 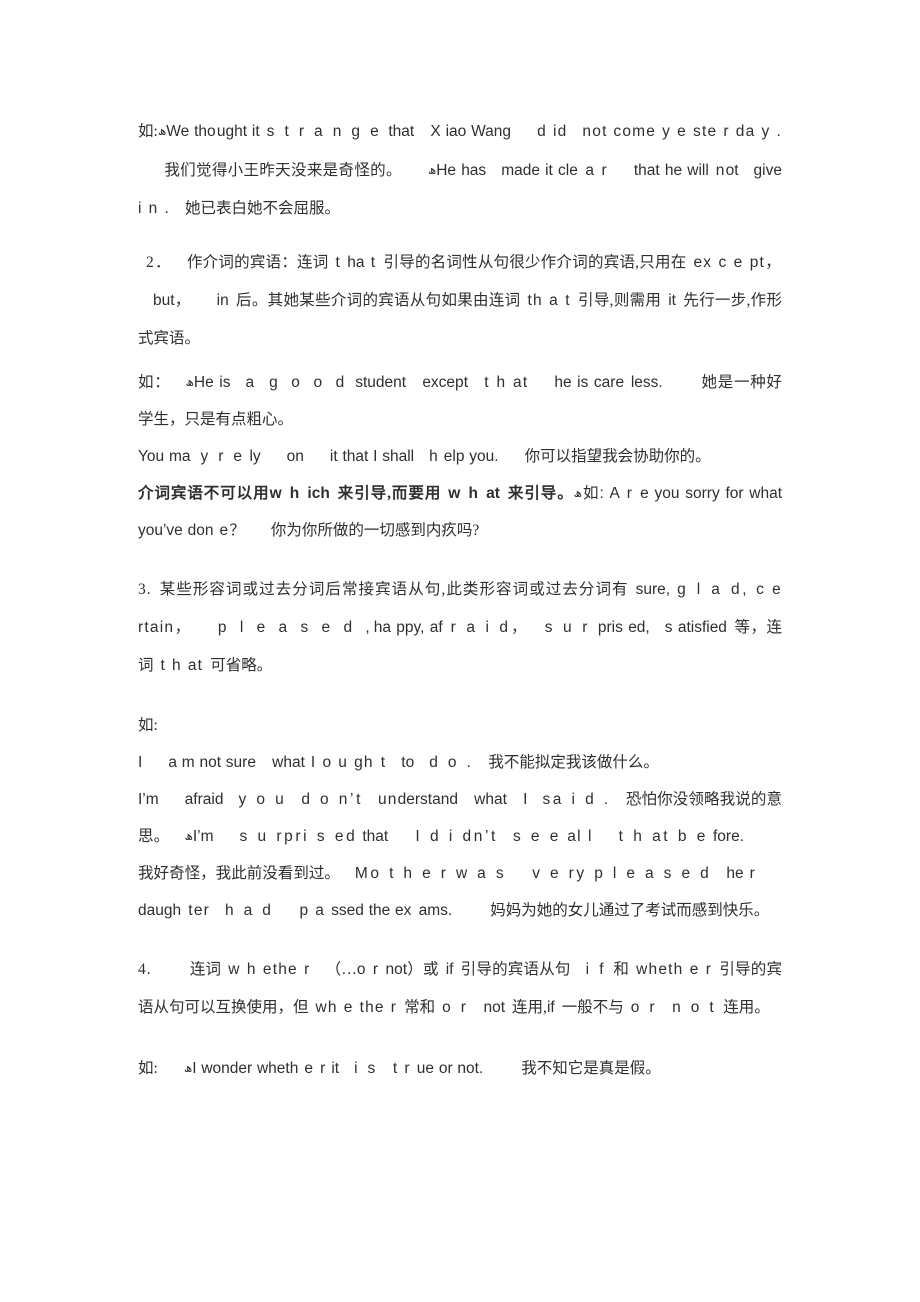 What do you see at coordinates (622, 873) in the screenshot?
I see `text-run: v e ry p l e a s e d` at bounding box center [622, 873].